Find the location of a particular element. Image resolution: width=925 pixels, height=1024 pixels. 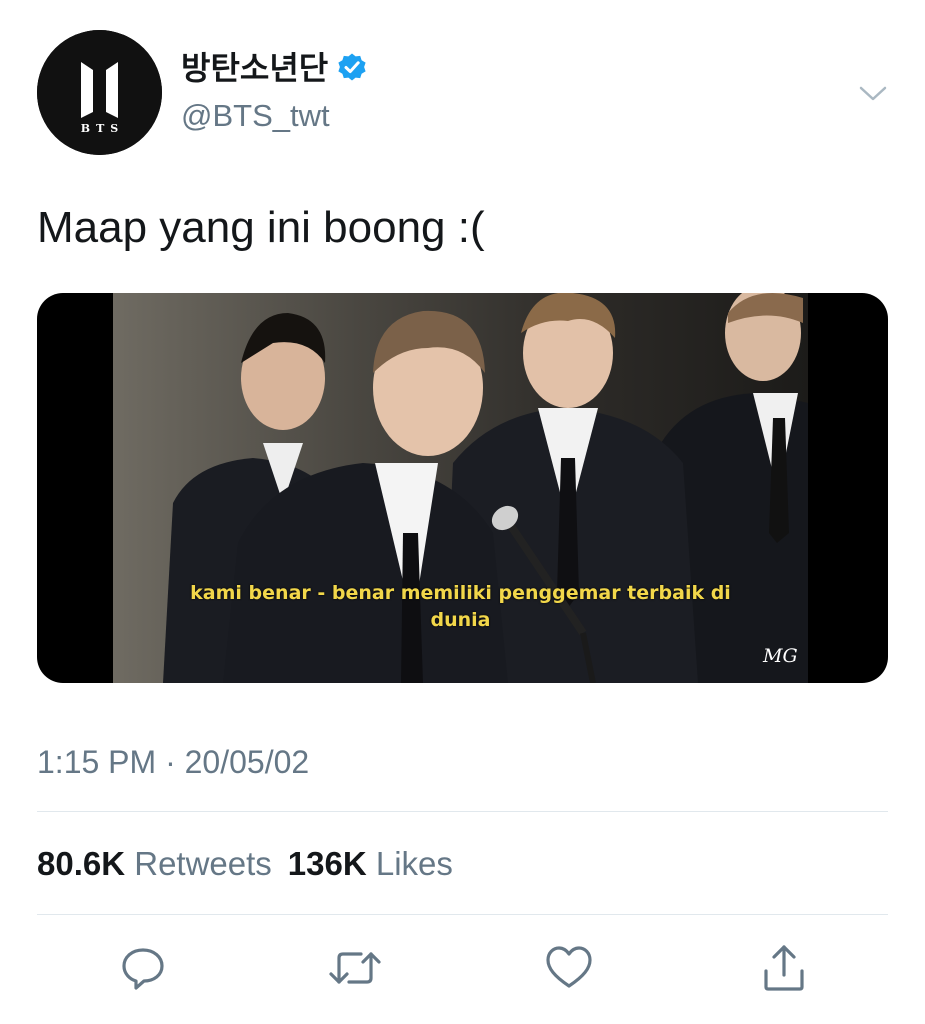

tweet-stats: 80.6K Retweets 136K Likes is located at coordinates (245, 864).